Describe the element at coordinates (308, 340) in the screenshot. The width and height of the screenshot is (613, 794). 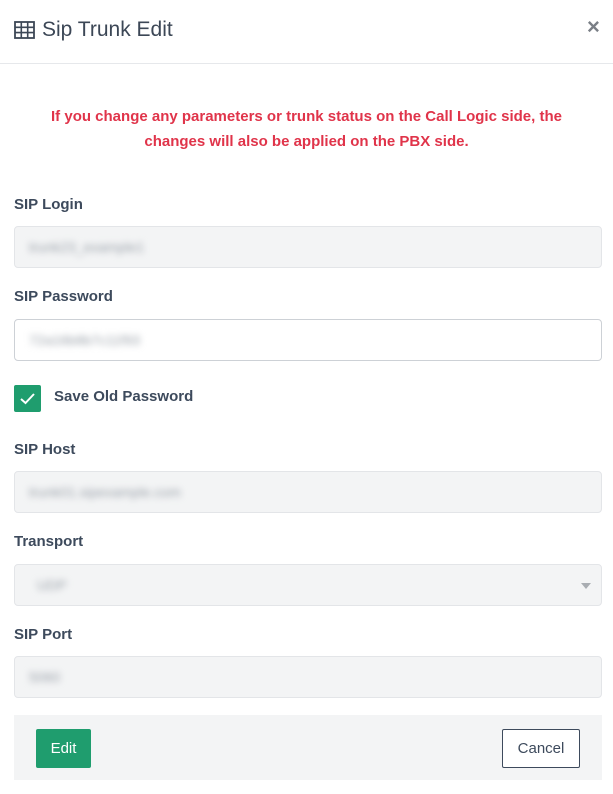
I see `sip-password-field: 72a16b8b7c11f93` at that location.